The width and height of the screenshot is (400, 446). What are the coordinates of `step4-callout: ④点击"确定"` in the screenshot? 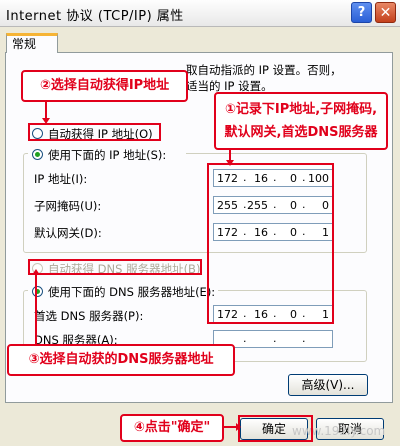 It's located at (172, 428).